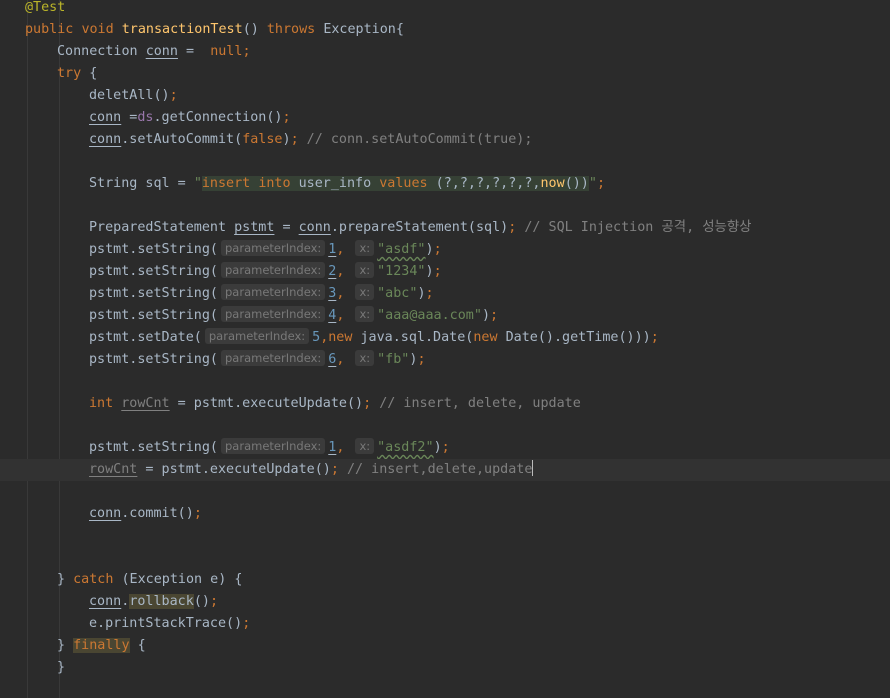 This screenshot has height=698, width=890. Describe the element at coordinates (93, 579) in the screenshot. I see `keyword: catch` at that location.